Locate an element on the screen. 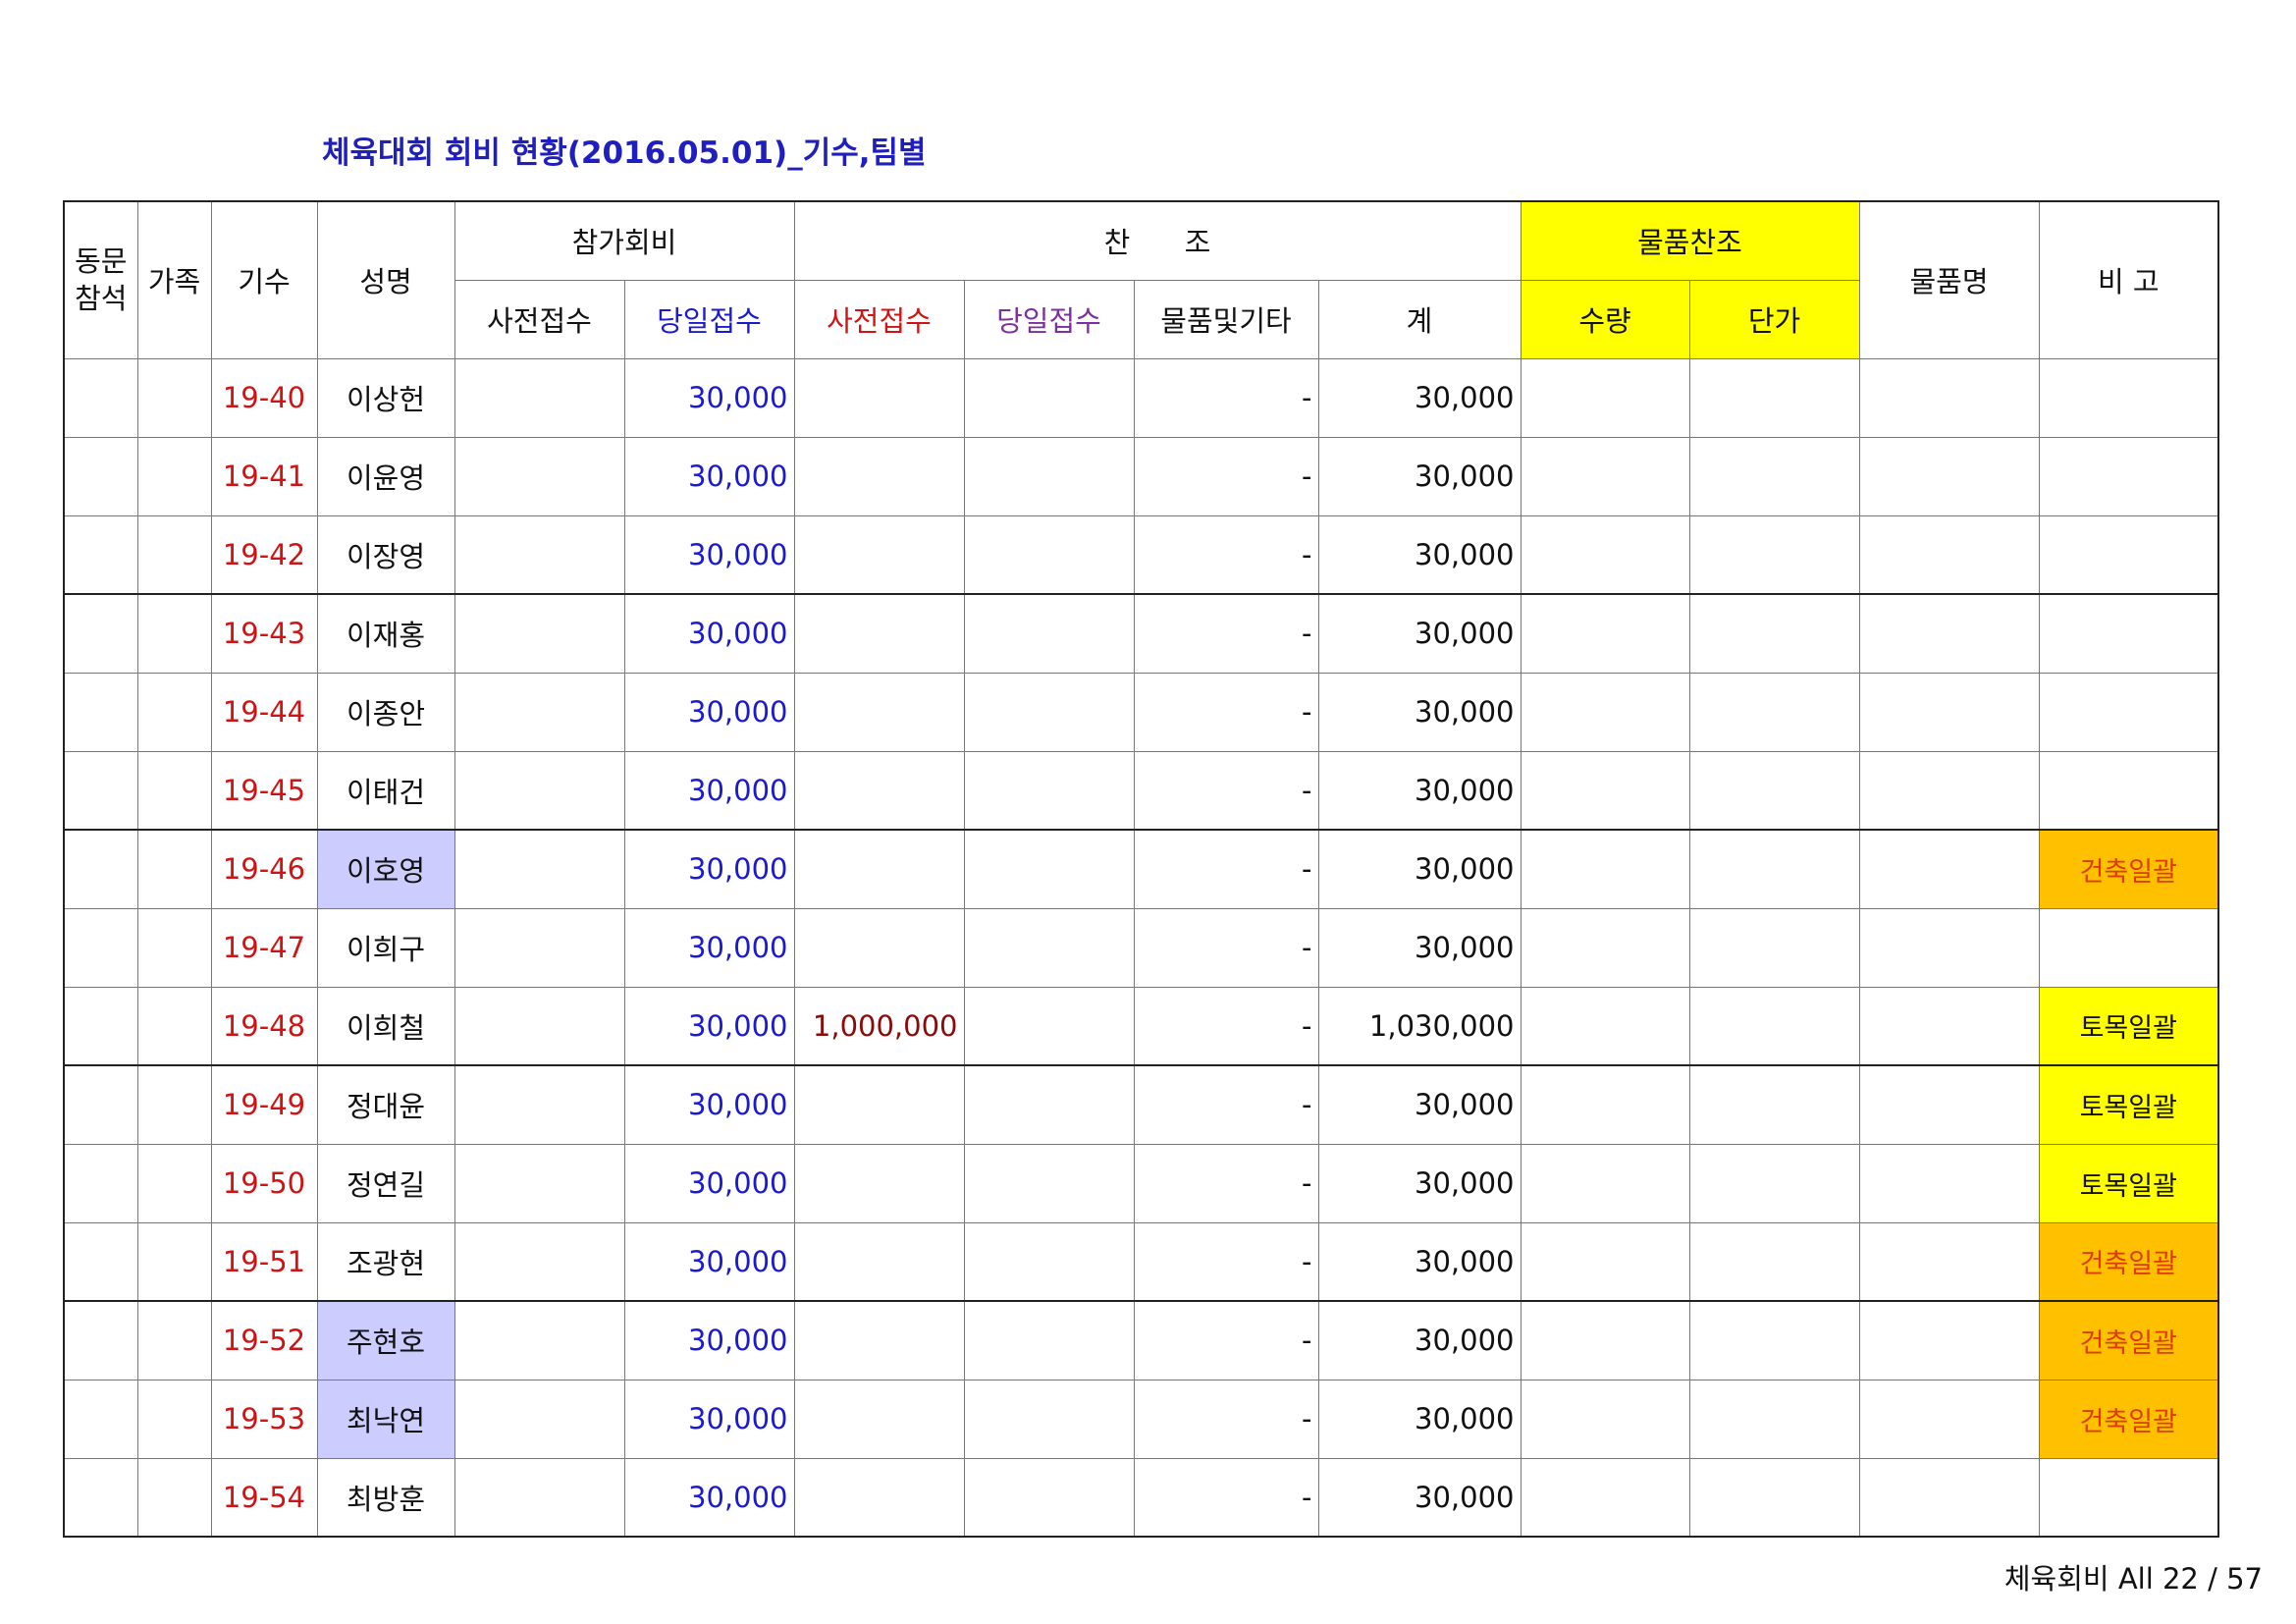 This screenshot has width=2296, height=1624. table-row: 19-51 조광현 30,000-30,000 건축일괄 is located at coordinates (1141, 1261).